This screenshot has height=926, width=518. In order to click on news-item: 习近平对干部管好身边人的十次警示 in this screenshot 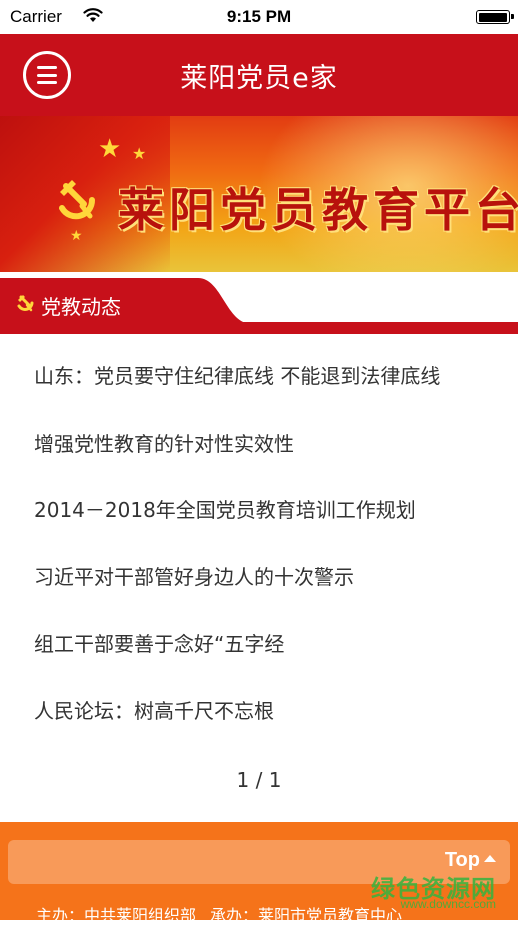, I will do `click(254, 575)`.